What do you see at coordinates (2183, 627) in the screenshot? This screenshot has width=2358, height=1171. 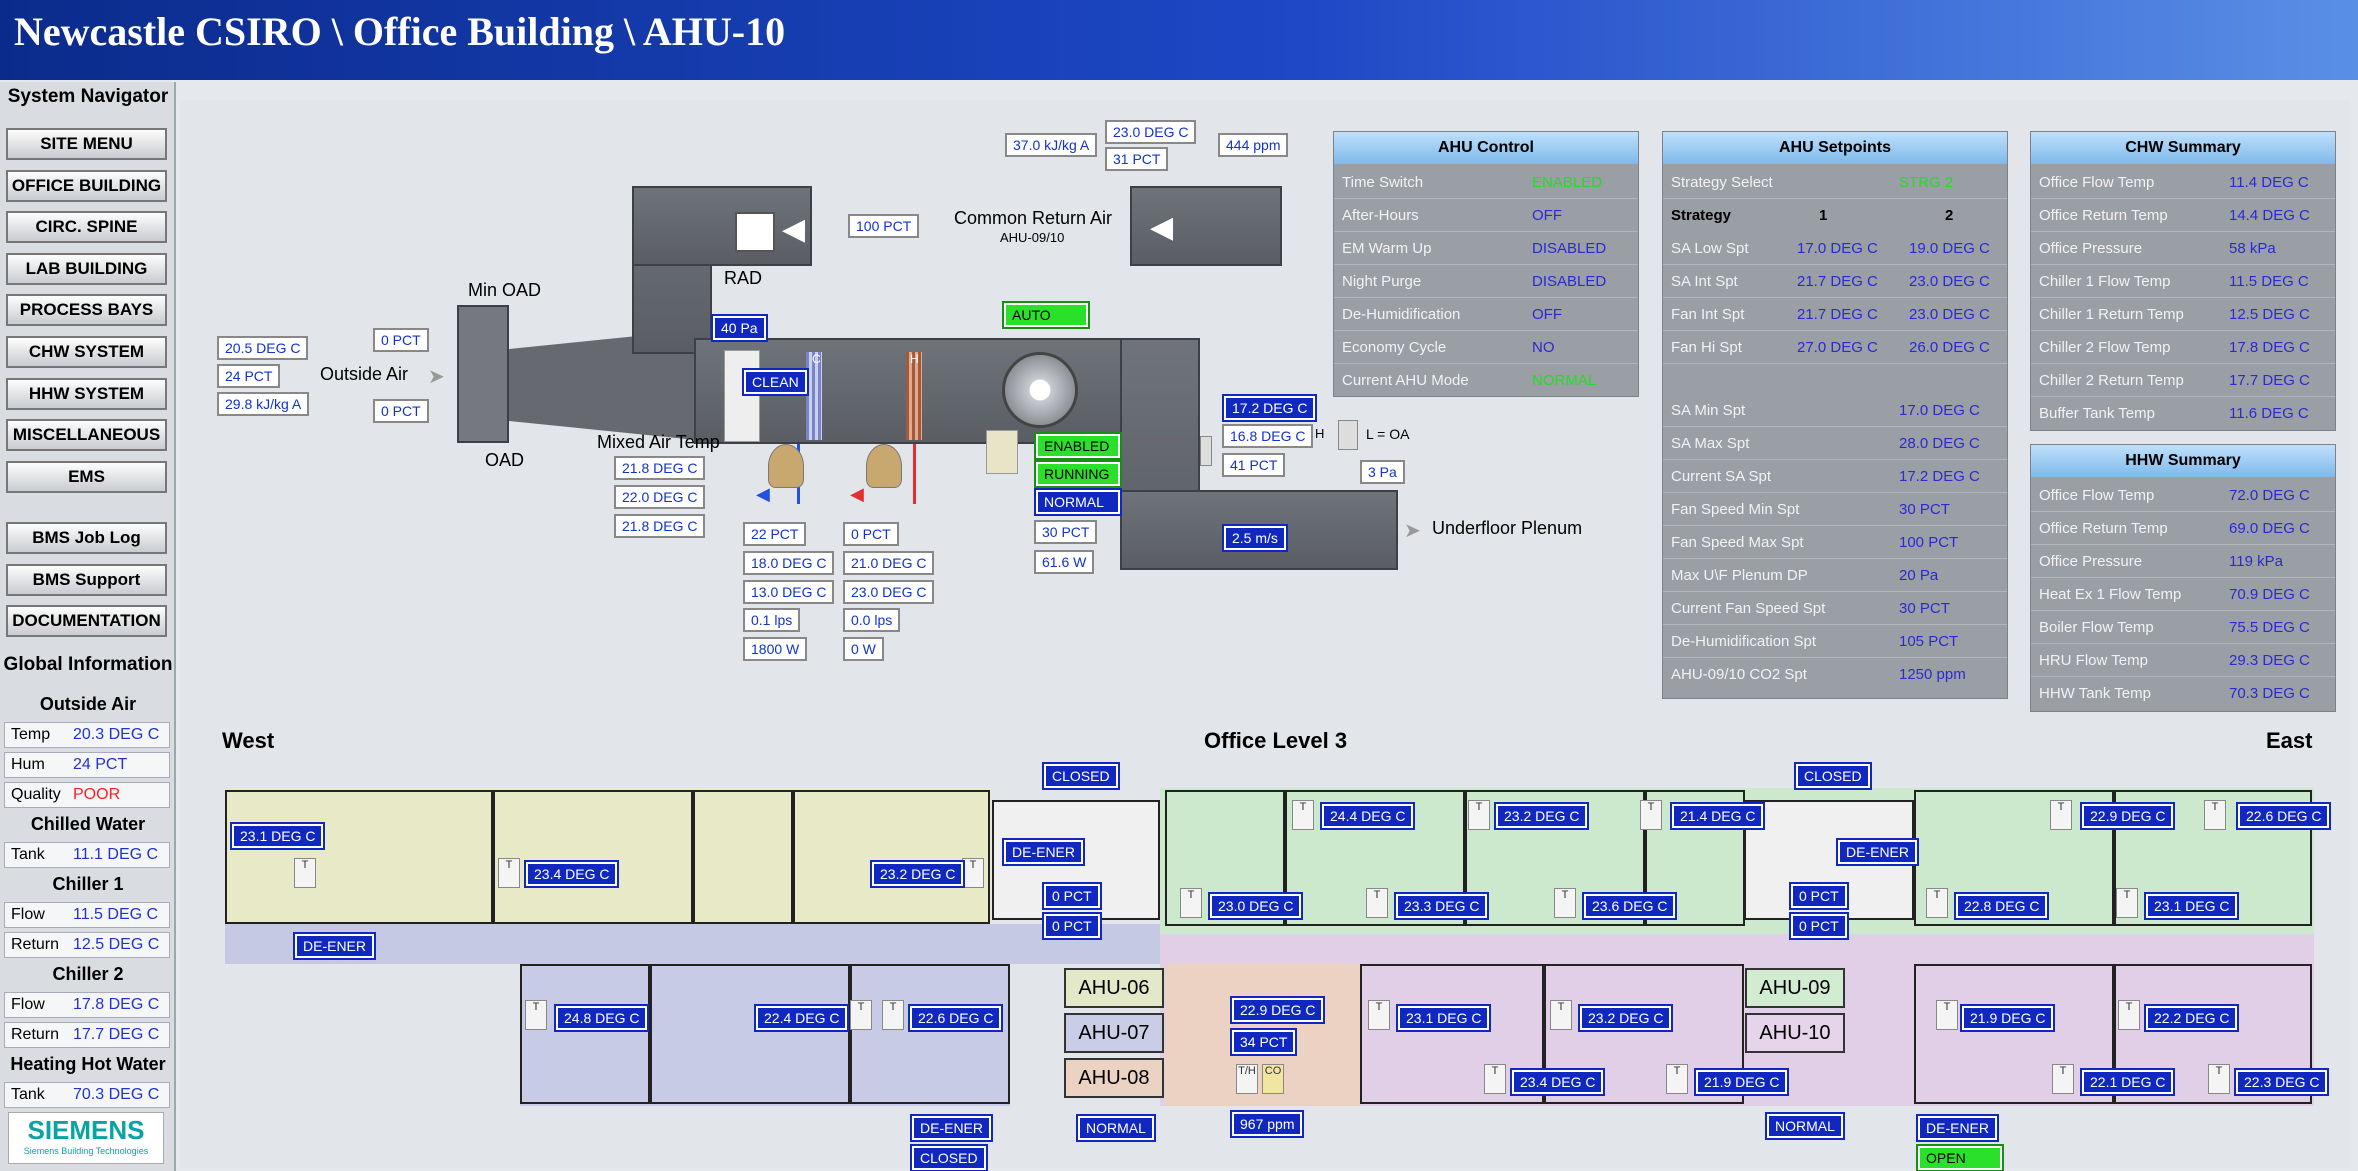 I see `boiler-flow-row: Boiler Flow Temp 75.5 DEG C` at bounding box center [2183, 627].